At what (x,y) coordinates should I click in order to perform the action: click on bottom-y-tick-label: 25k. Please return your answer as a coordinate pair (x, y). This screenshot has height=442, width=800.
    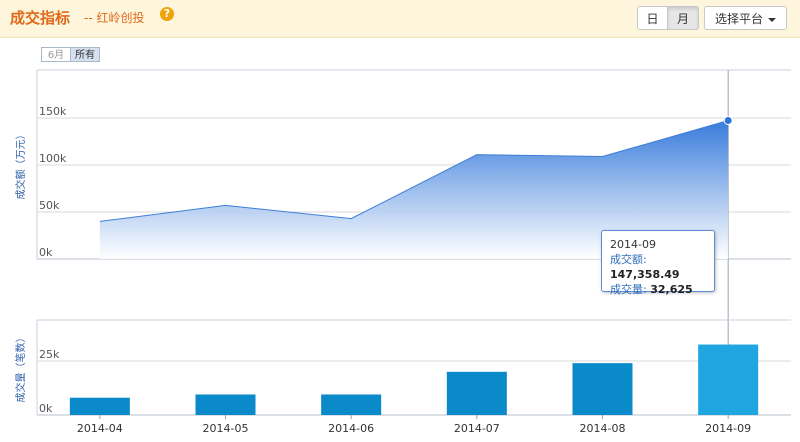
    Looking at the image, I should click on (49, 354).